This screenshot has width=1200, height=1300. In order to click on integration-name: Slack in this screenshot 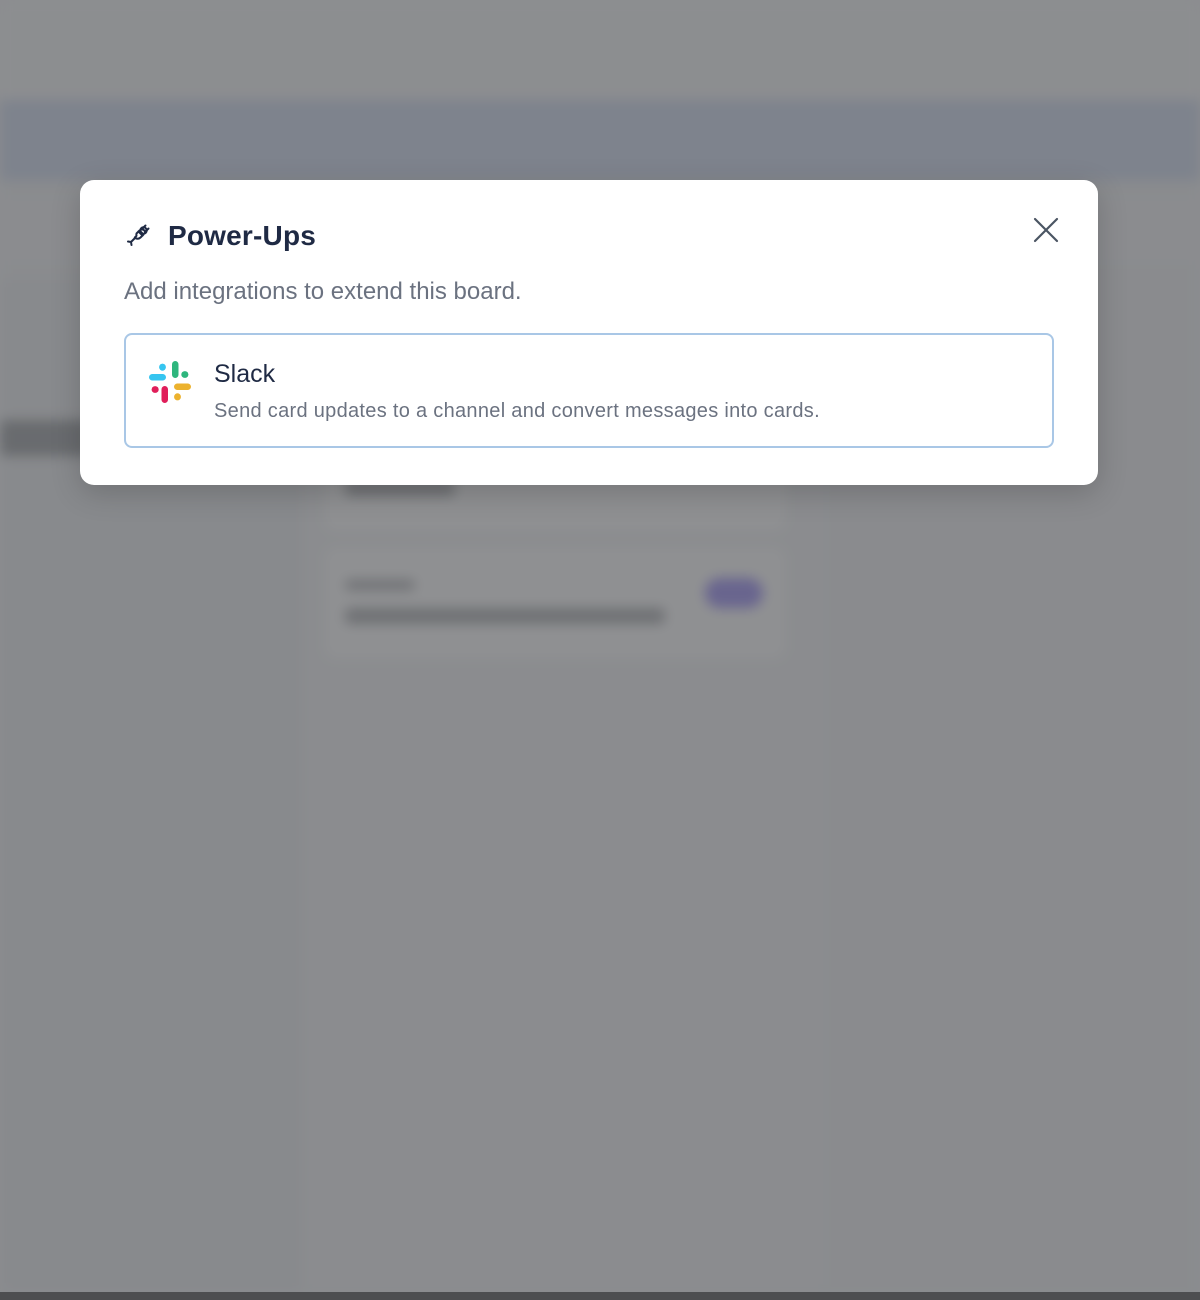, I will do `click(245, 374)`.